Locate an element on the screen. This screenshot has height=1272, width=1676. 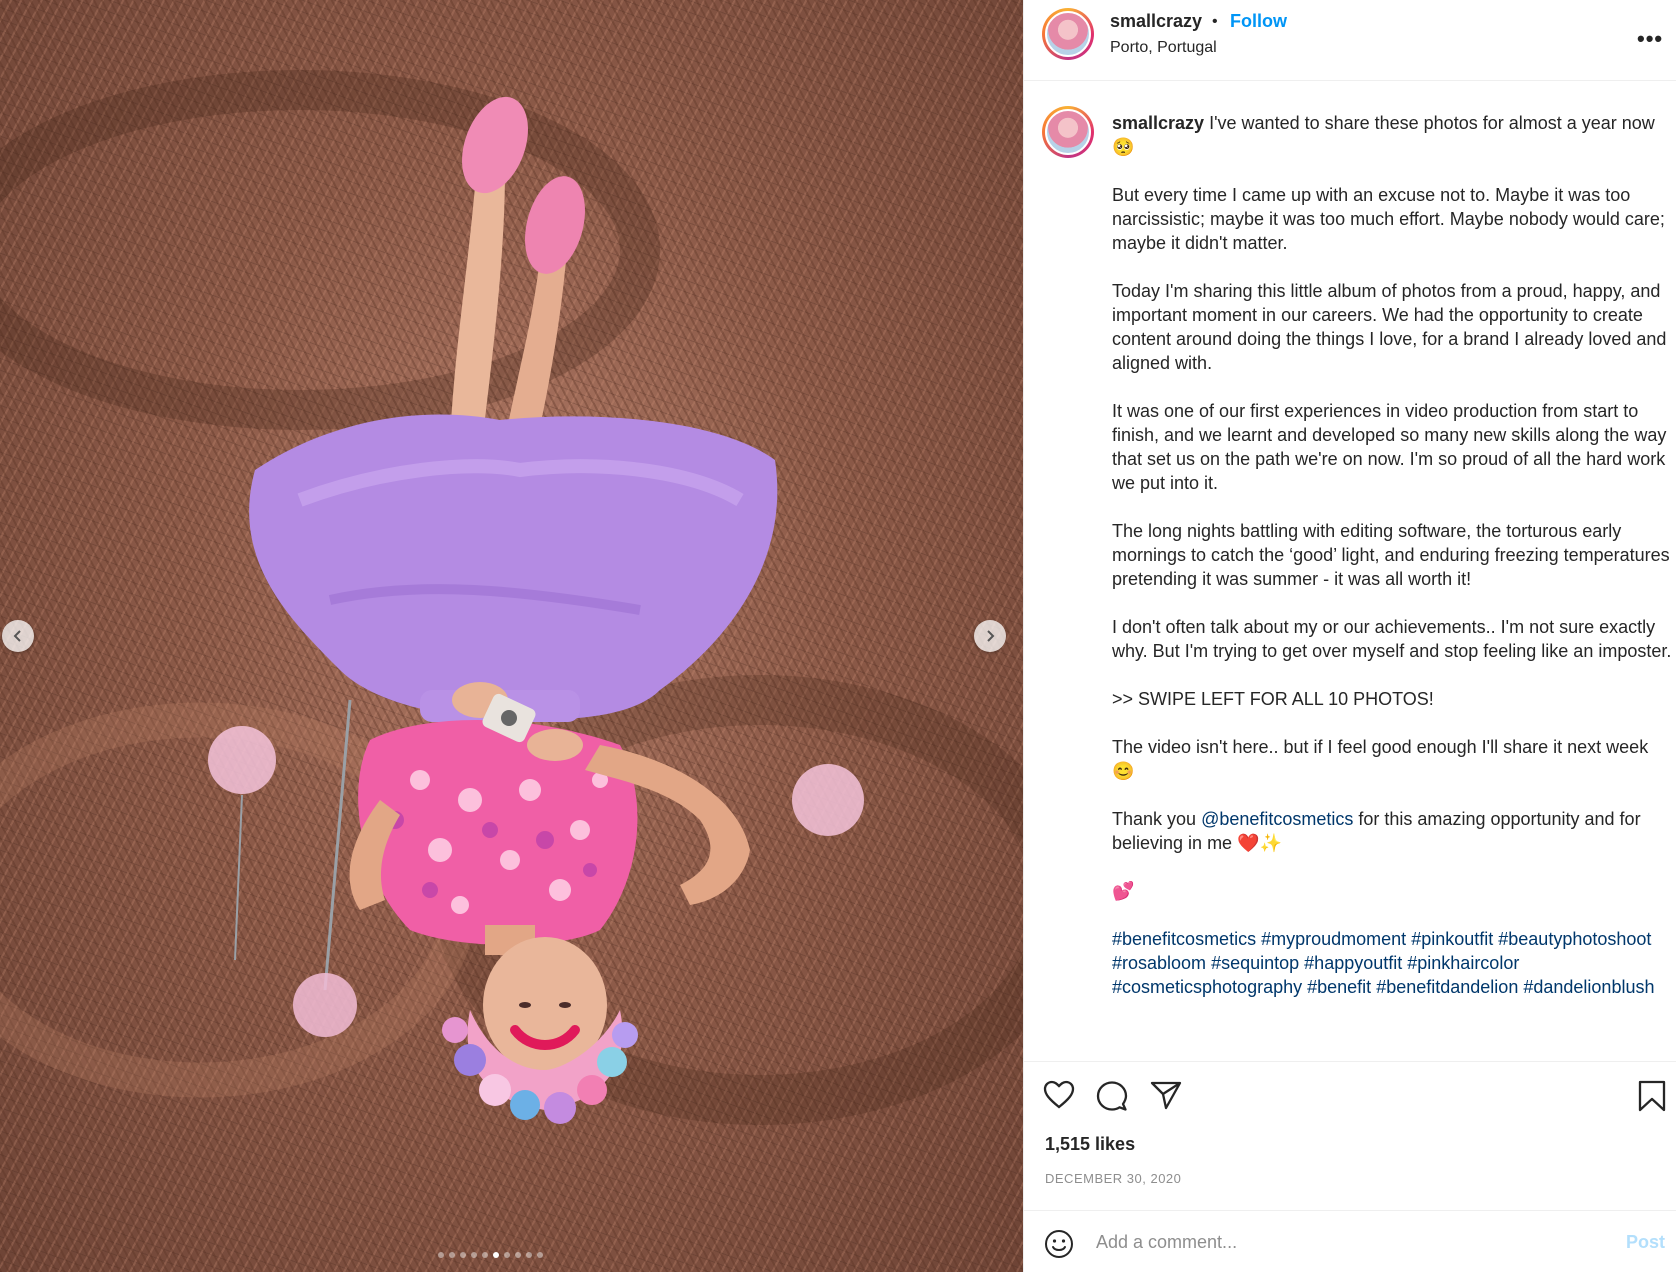
hearts-emoji: 💕 is located at coordinates (1123, 891).